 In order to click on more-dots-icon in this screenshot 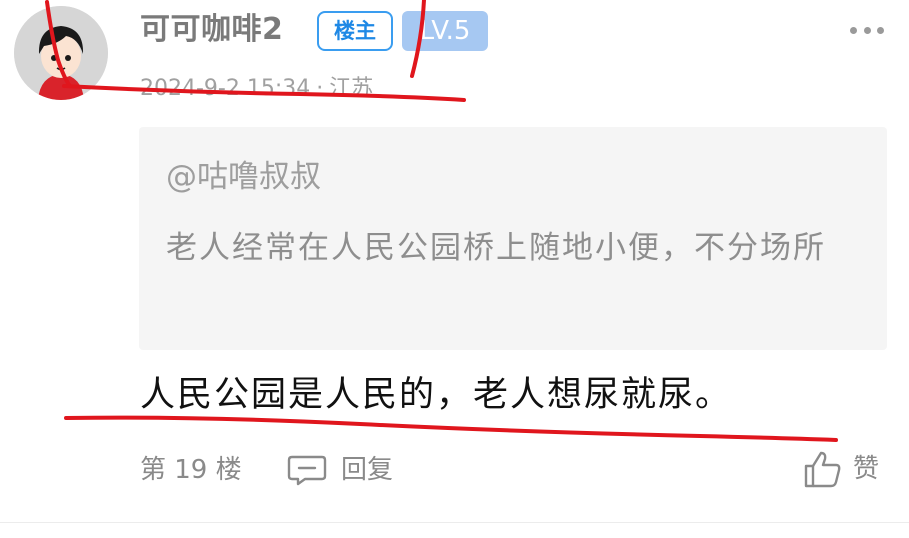, I will do `click(867, 30)`.